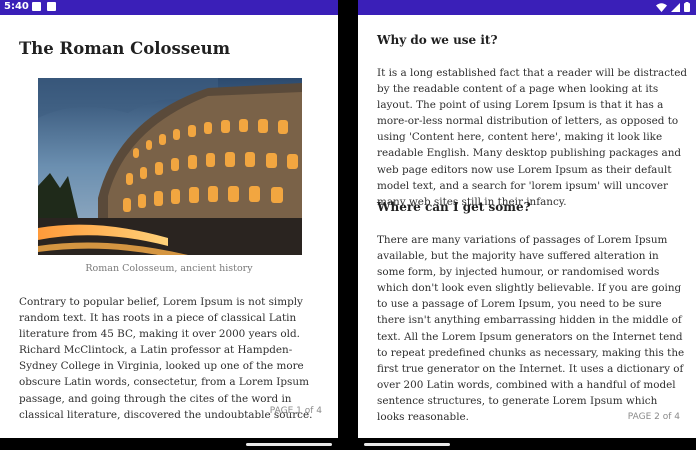 Image resolution: width=696 pixels, height=450 pixels. Describe the element at coordinates (527, 444) in the screenshot. I see `nav-bar-right` at that location.